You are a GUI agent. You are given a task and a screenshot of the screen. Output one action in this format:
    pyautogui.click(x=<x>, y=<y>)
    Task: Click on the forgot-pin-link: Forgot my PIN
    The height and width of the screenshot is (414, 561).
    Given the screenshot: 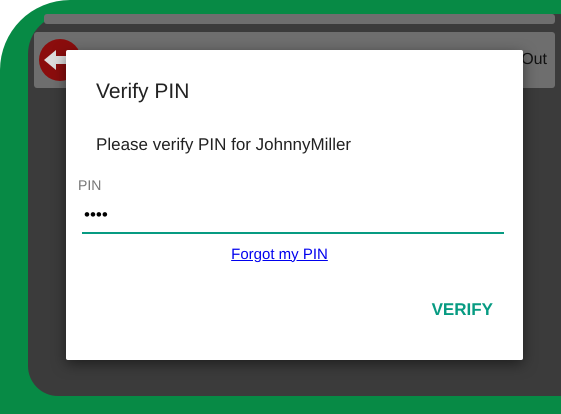 What is the action you would take?
    pyautogui.click(x=279, y=255)
    